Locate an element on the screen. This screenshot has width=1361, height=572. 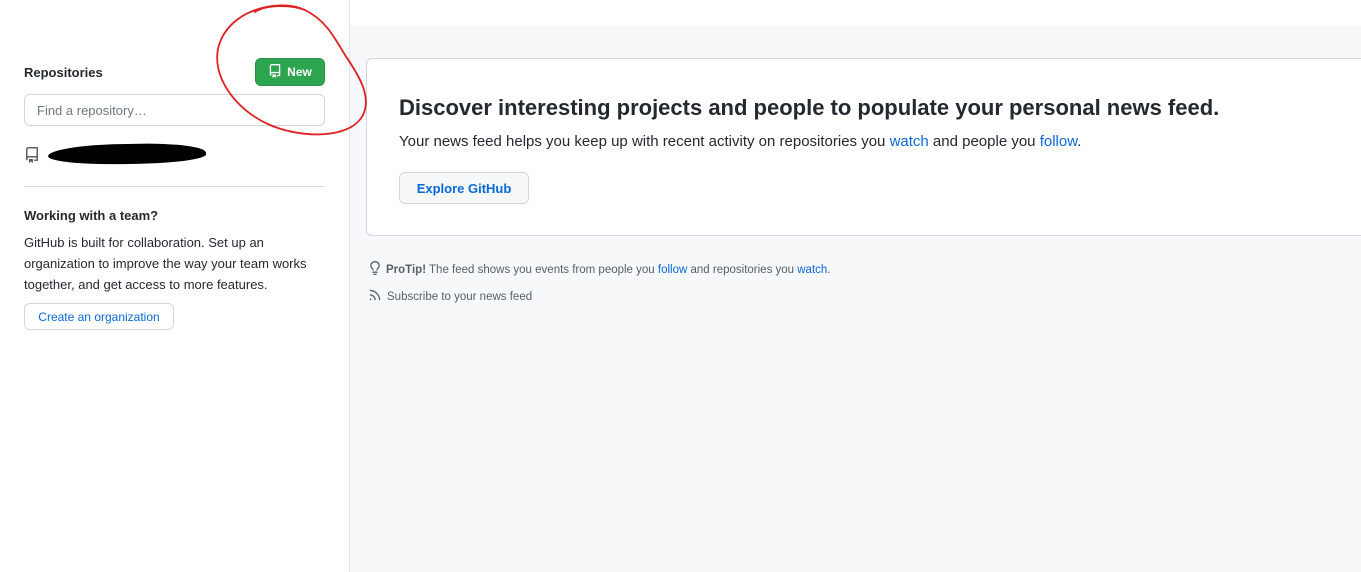
sidebar-divider is located at coordinates (174, 186).